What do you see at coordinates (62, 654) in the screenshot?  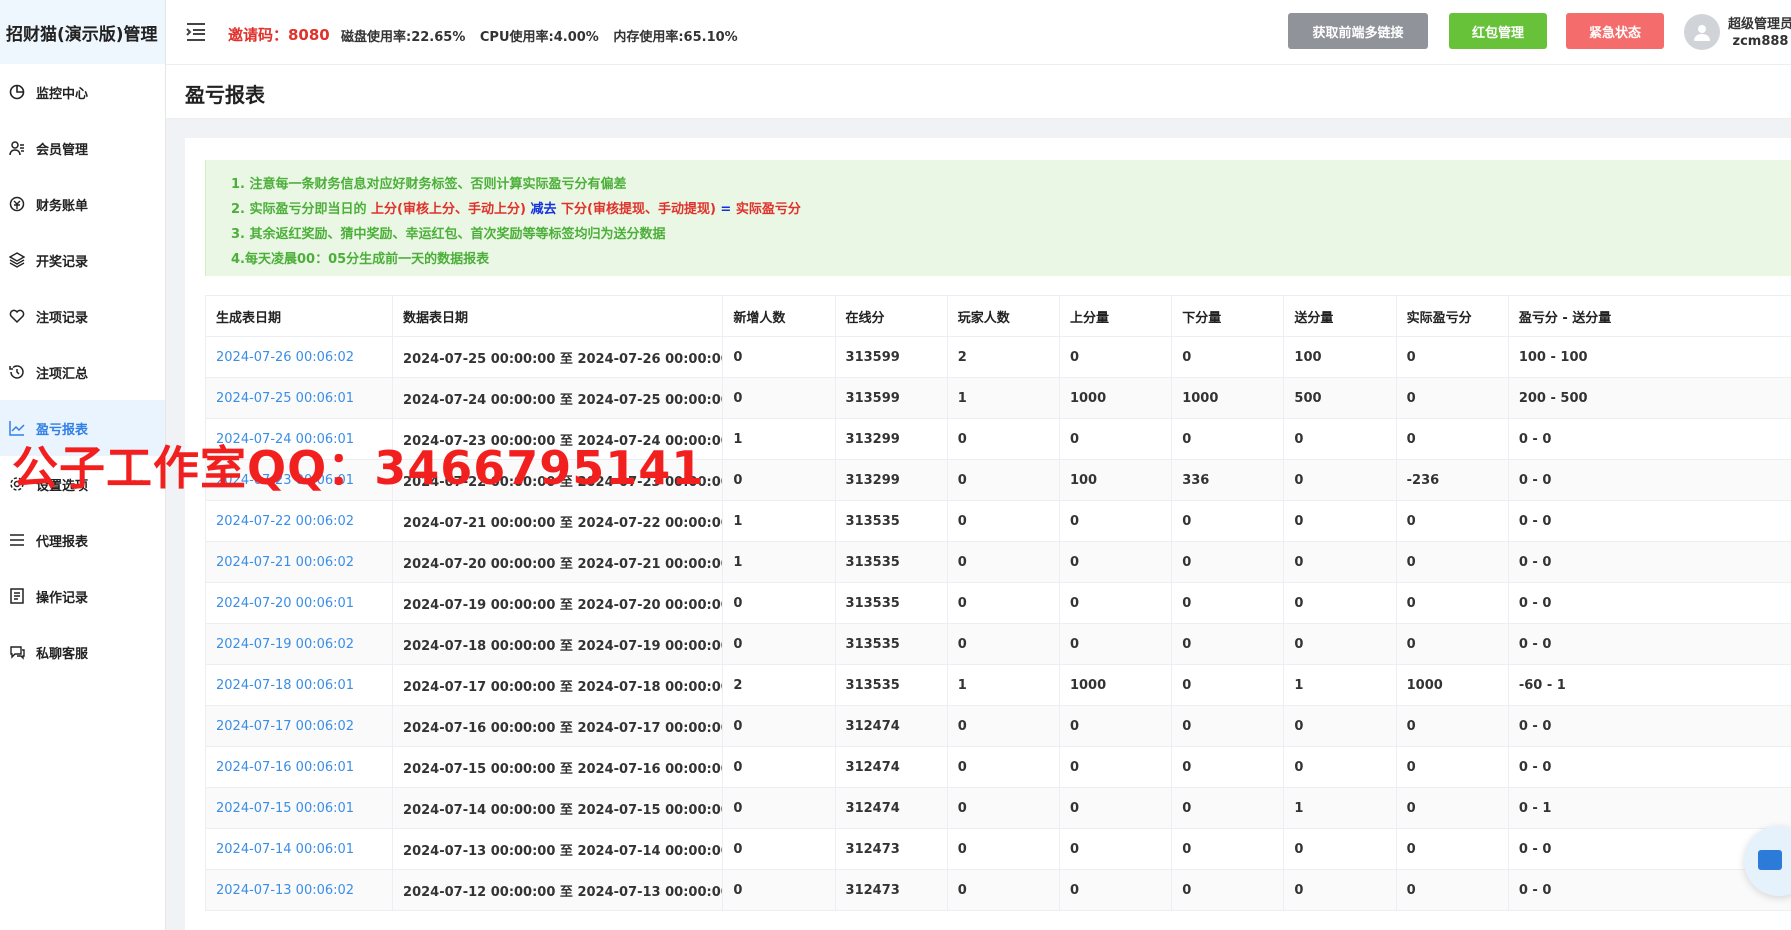 I see `sidebar-item-label: 私聊客服` at bounding box center [62, 654].